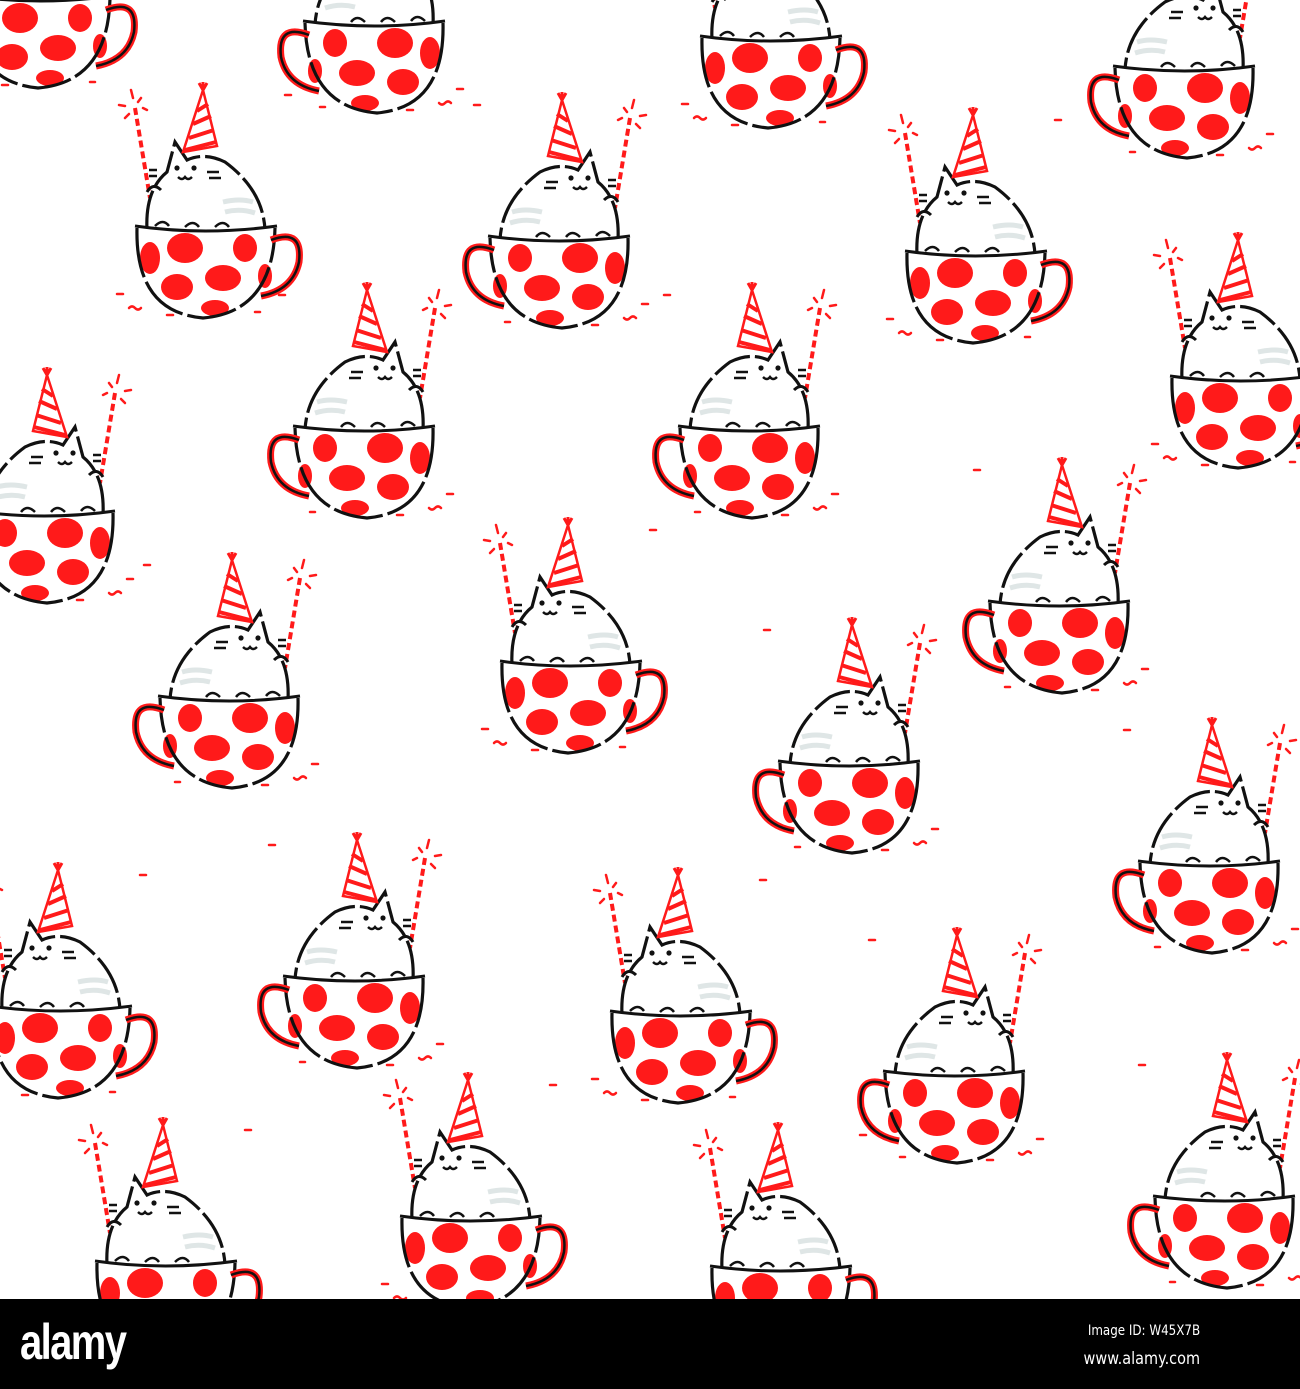 This screenshot has width=1300, height=1389. What do you see at coordinates (650, 1344) in the screenshot?
I see `watermark-bar: alamy Image ID: W45X7B www.alamy.com` at bounding box center [650, 1344].